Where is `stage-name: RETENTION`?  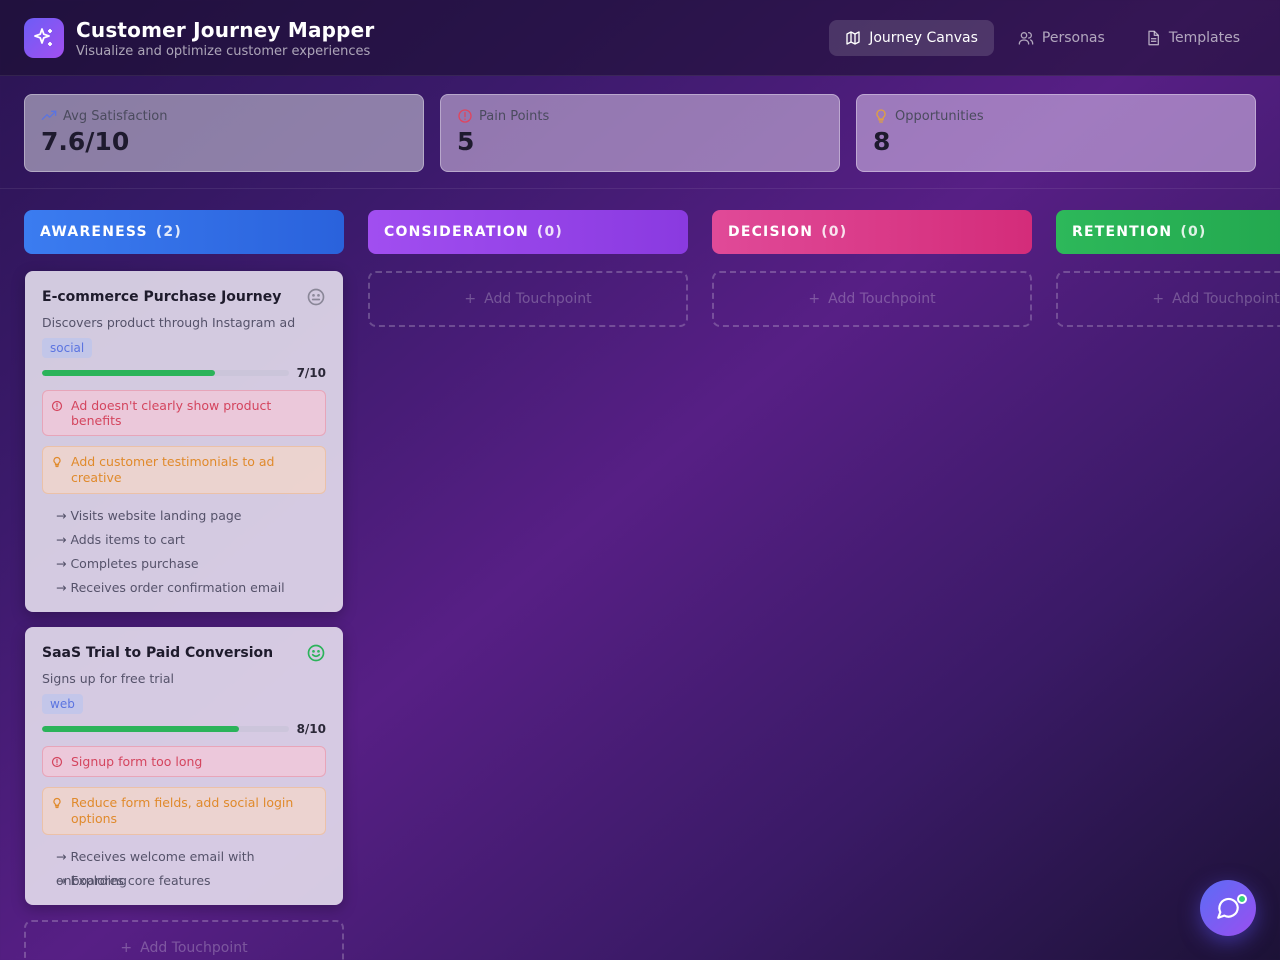 stage-name: RETENTION is located at coordinates (1122, 232).